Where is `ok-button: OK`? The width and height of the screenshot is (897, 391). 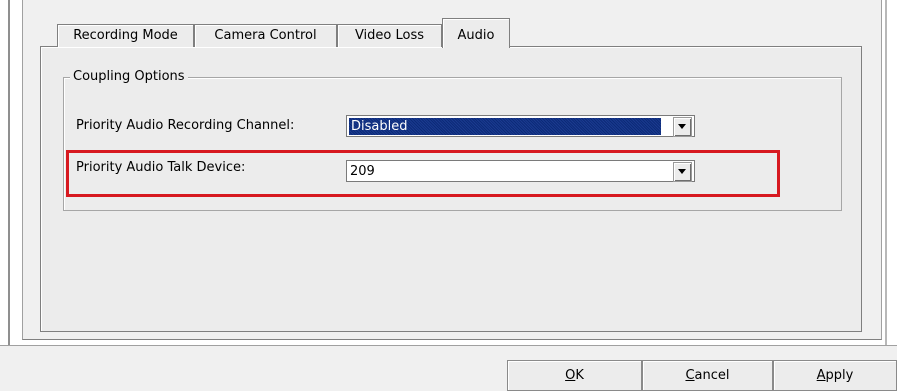
ok-button: OK is located at coordinates (574, 375).